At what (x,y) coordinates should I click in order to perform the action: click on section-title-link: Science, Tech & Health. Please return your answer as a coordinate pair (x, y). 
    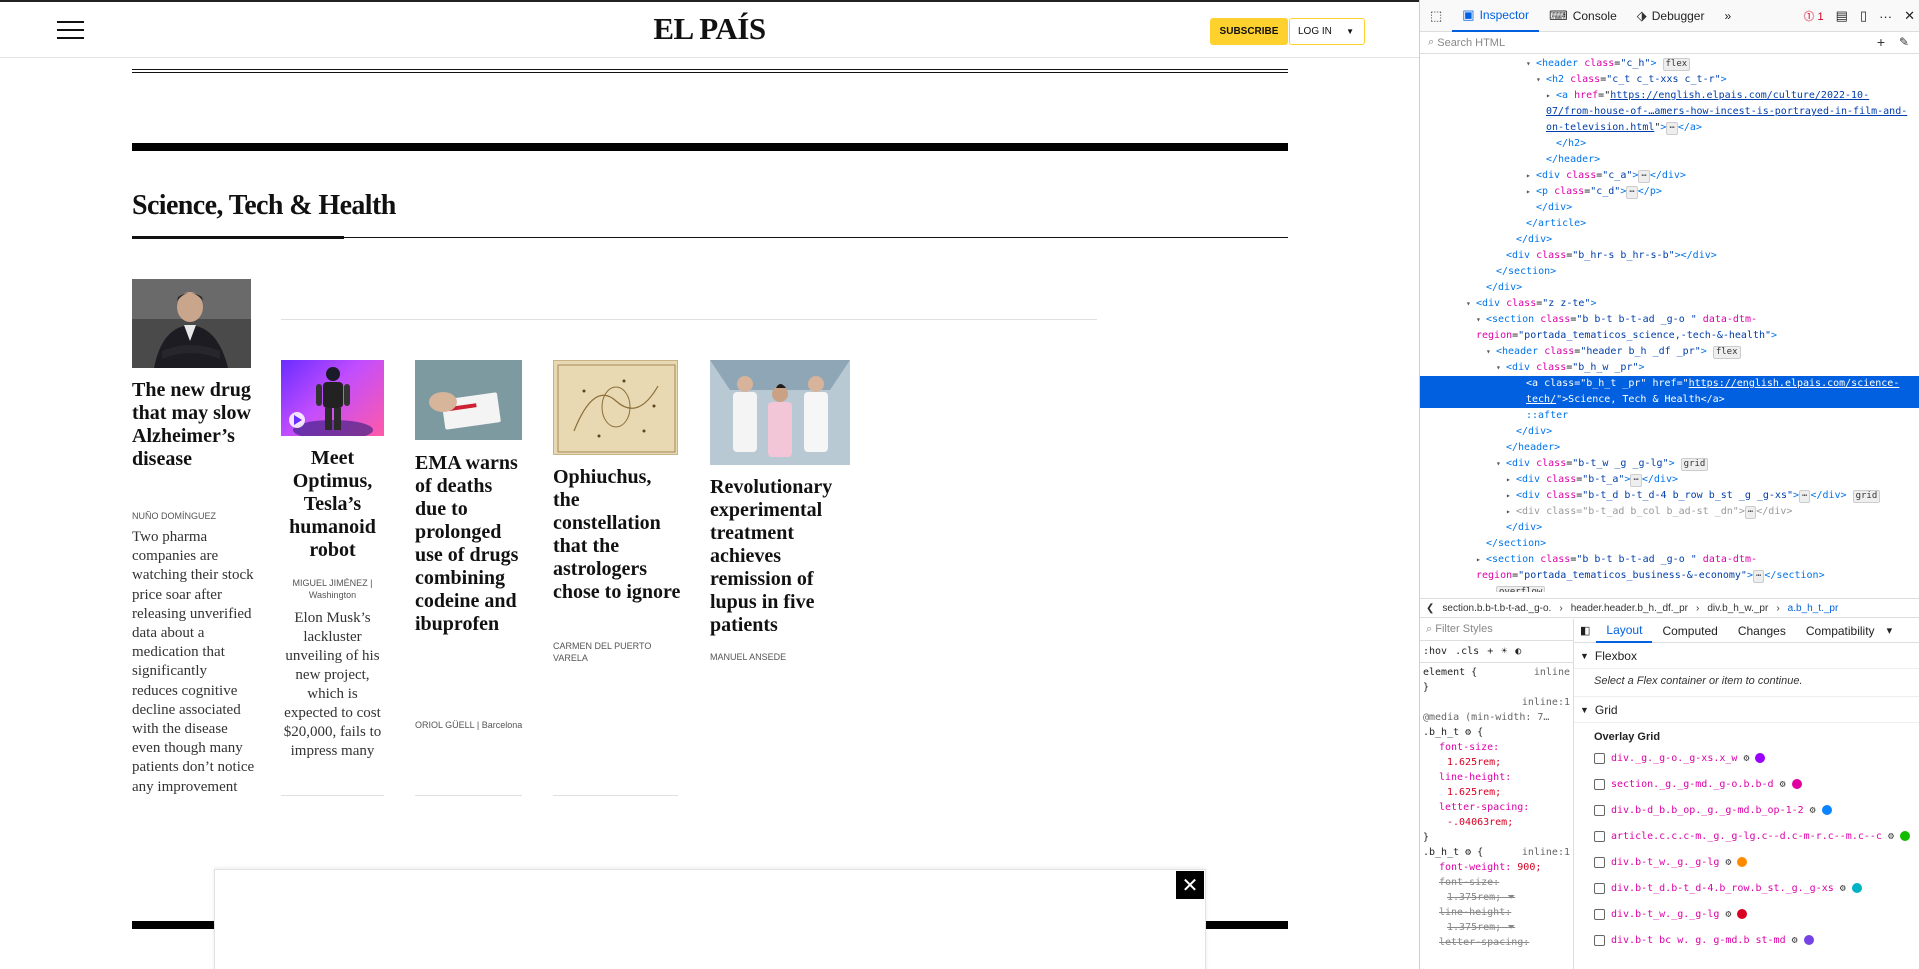
    Looking at the image, I should click on (264, 206).